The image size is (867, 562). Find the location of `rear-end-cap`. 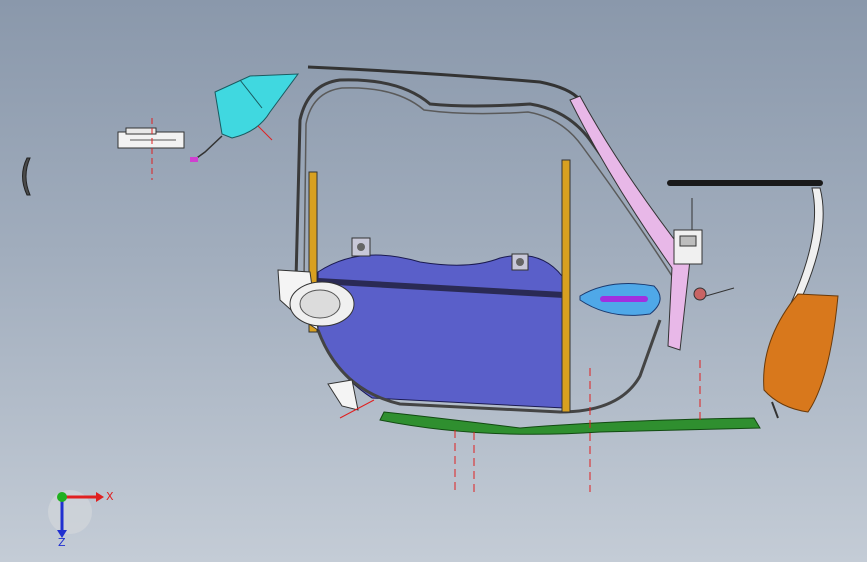

rear-end-cap is located at coordinates (801, 353).